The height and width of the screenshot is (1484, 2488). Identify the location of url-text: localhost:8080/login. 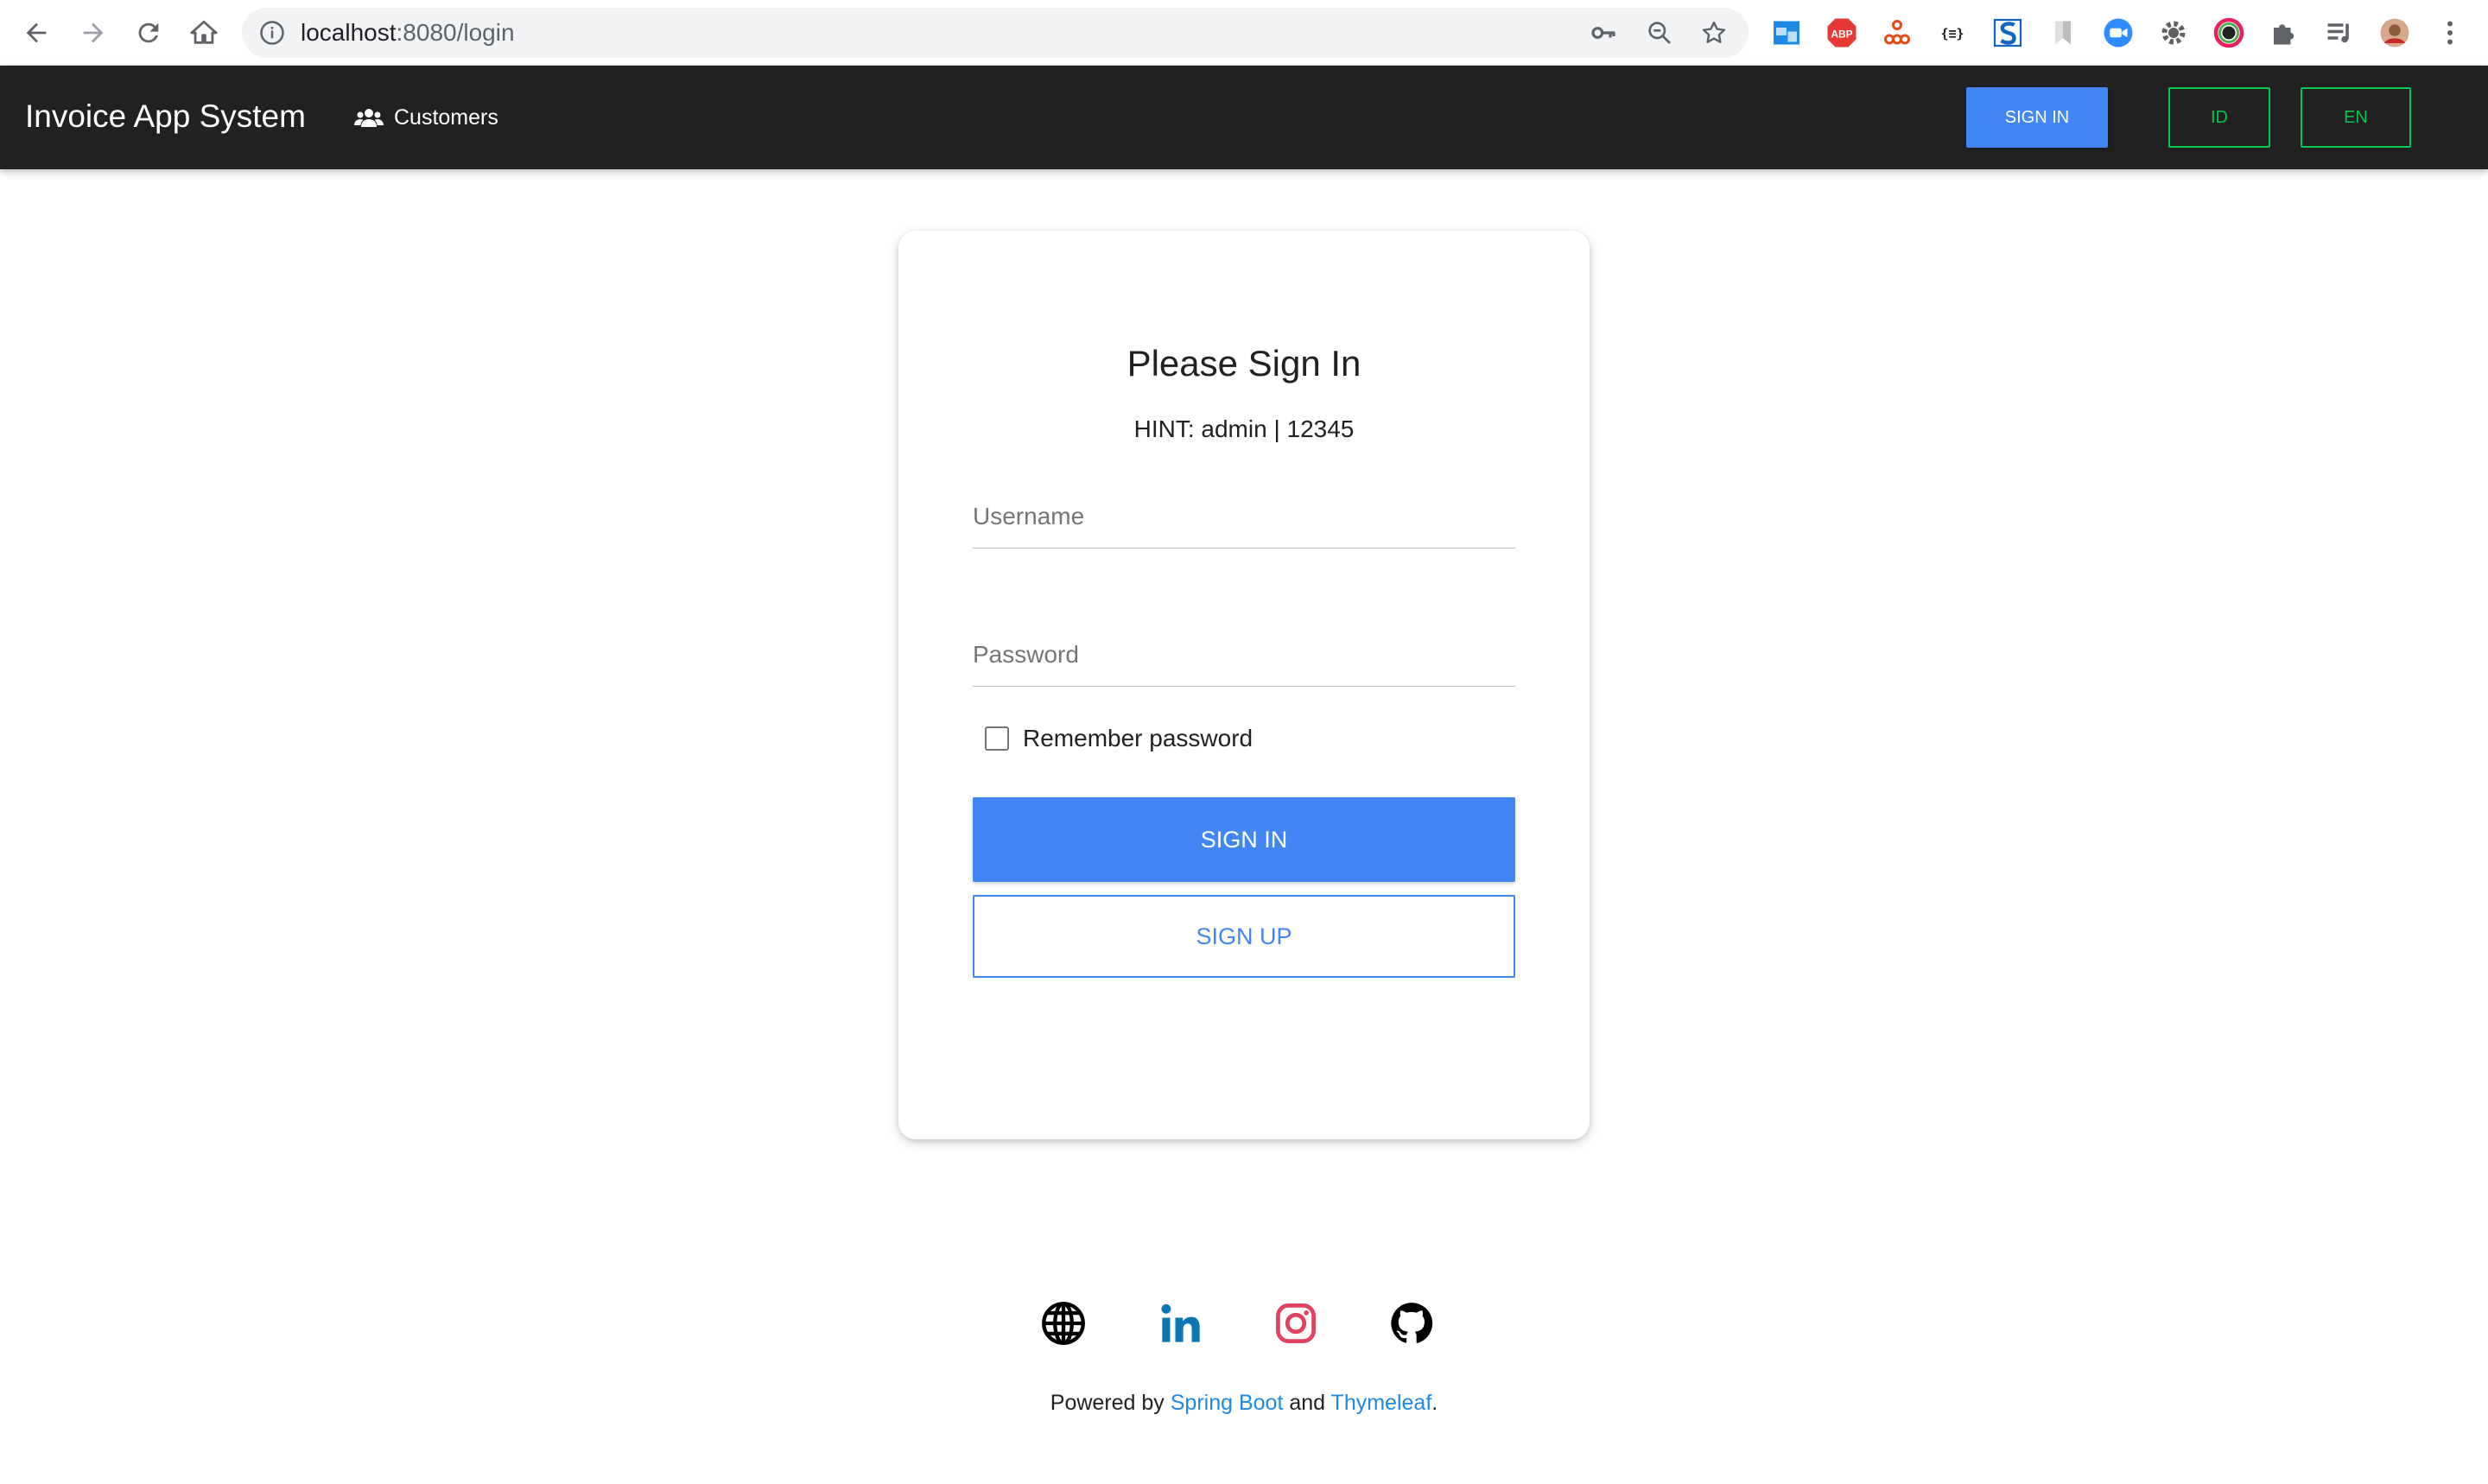
(408, 33).